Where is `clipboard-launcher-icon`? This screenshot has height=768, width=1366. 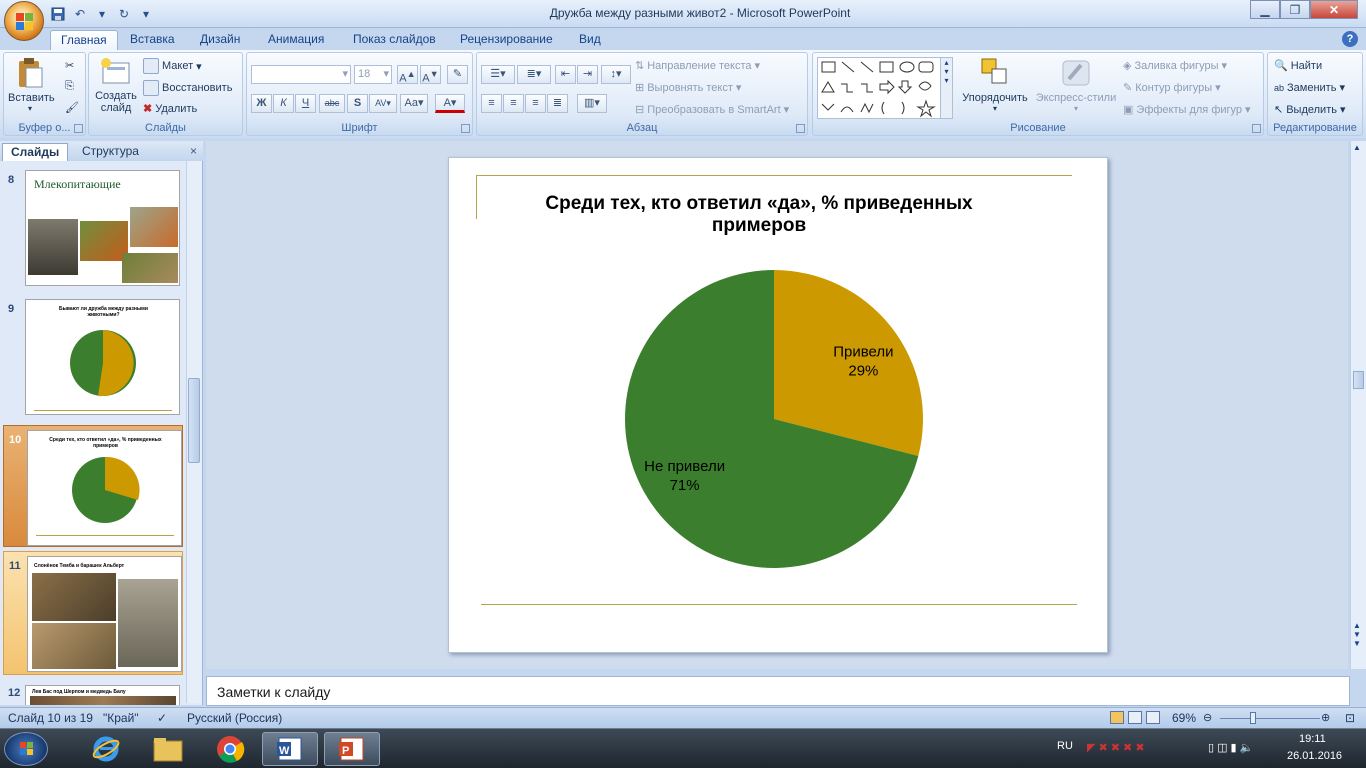 clipboard-launcher-icon is located at coordinates (78, 128).